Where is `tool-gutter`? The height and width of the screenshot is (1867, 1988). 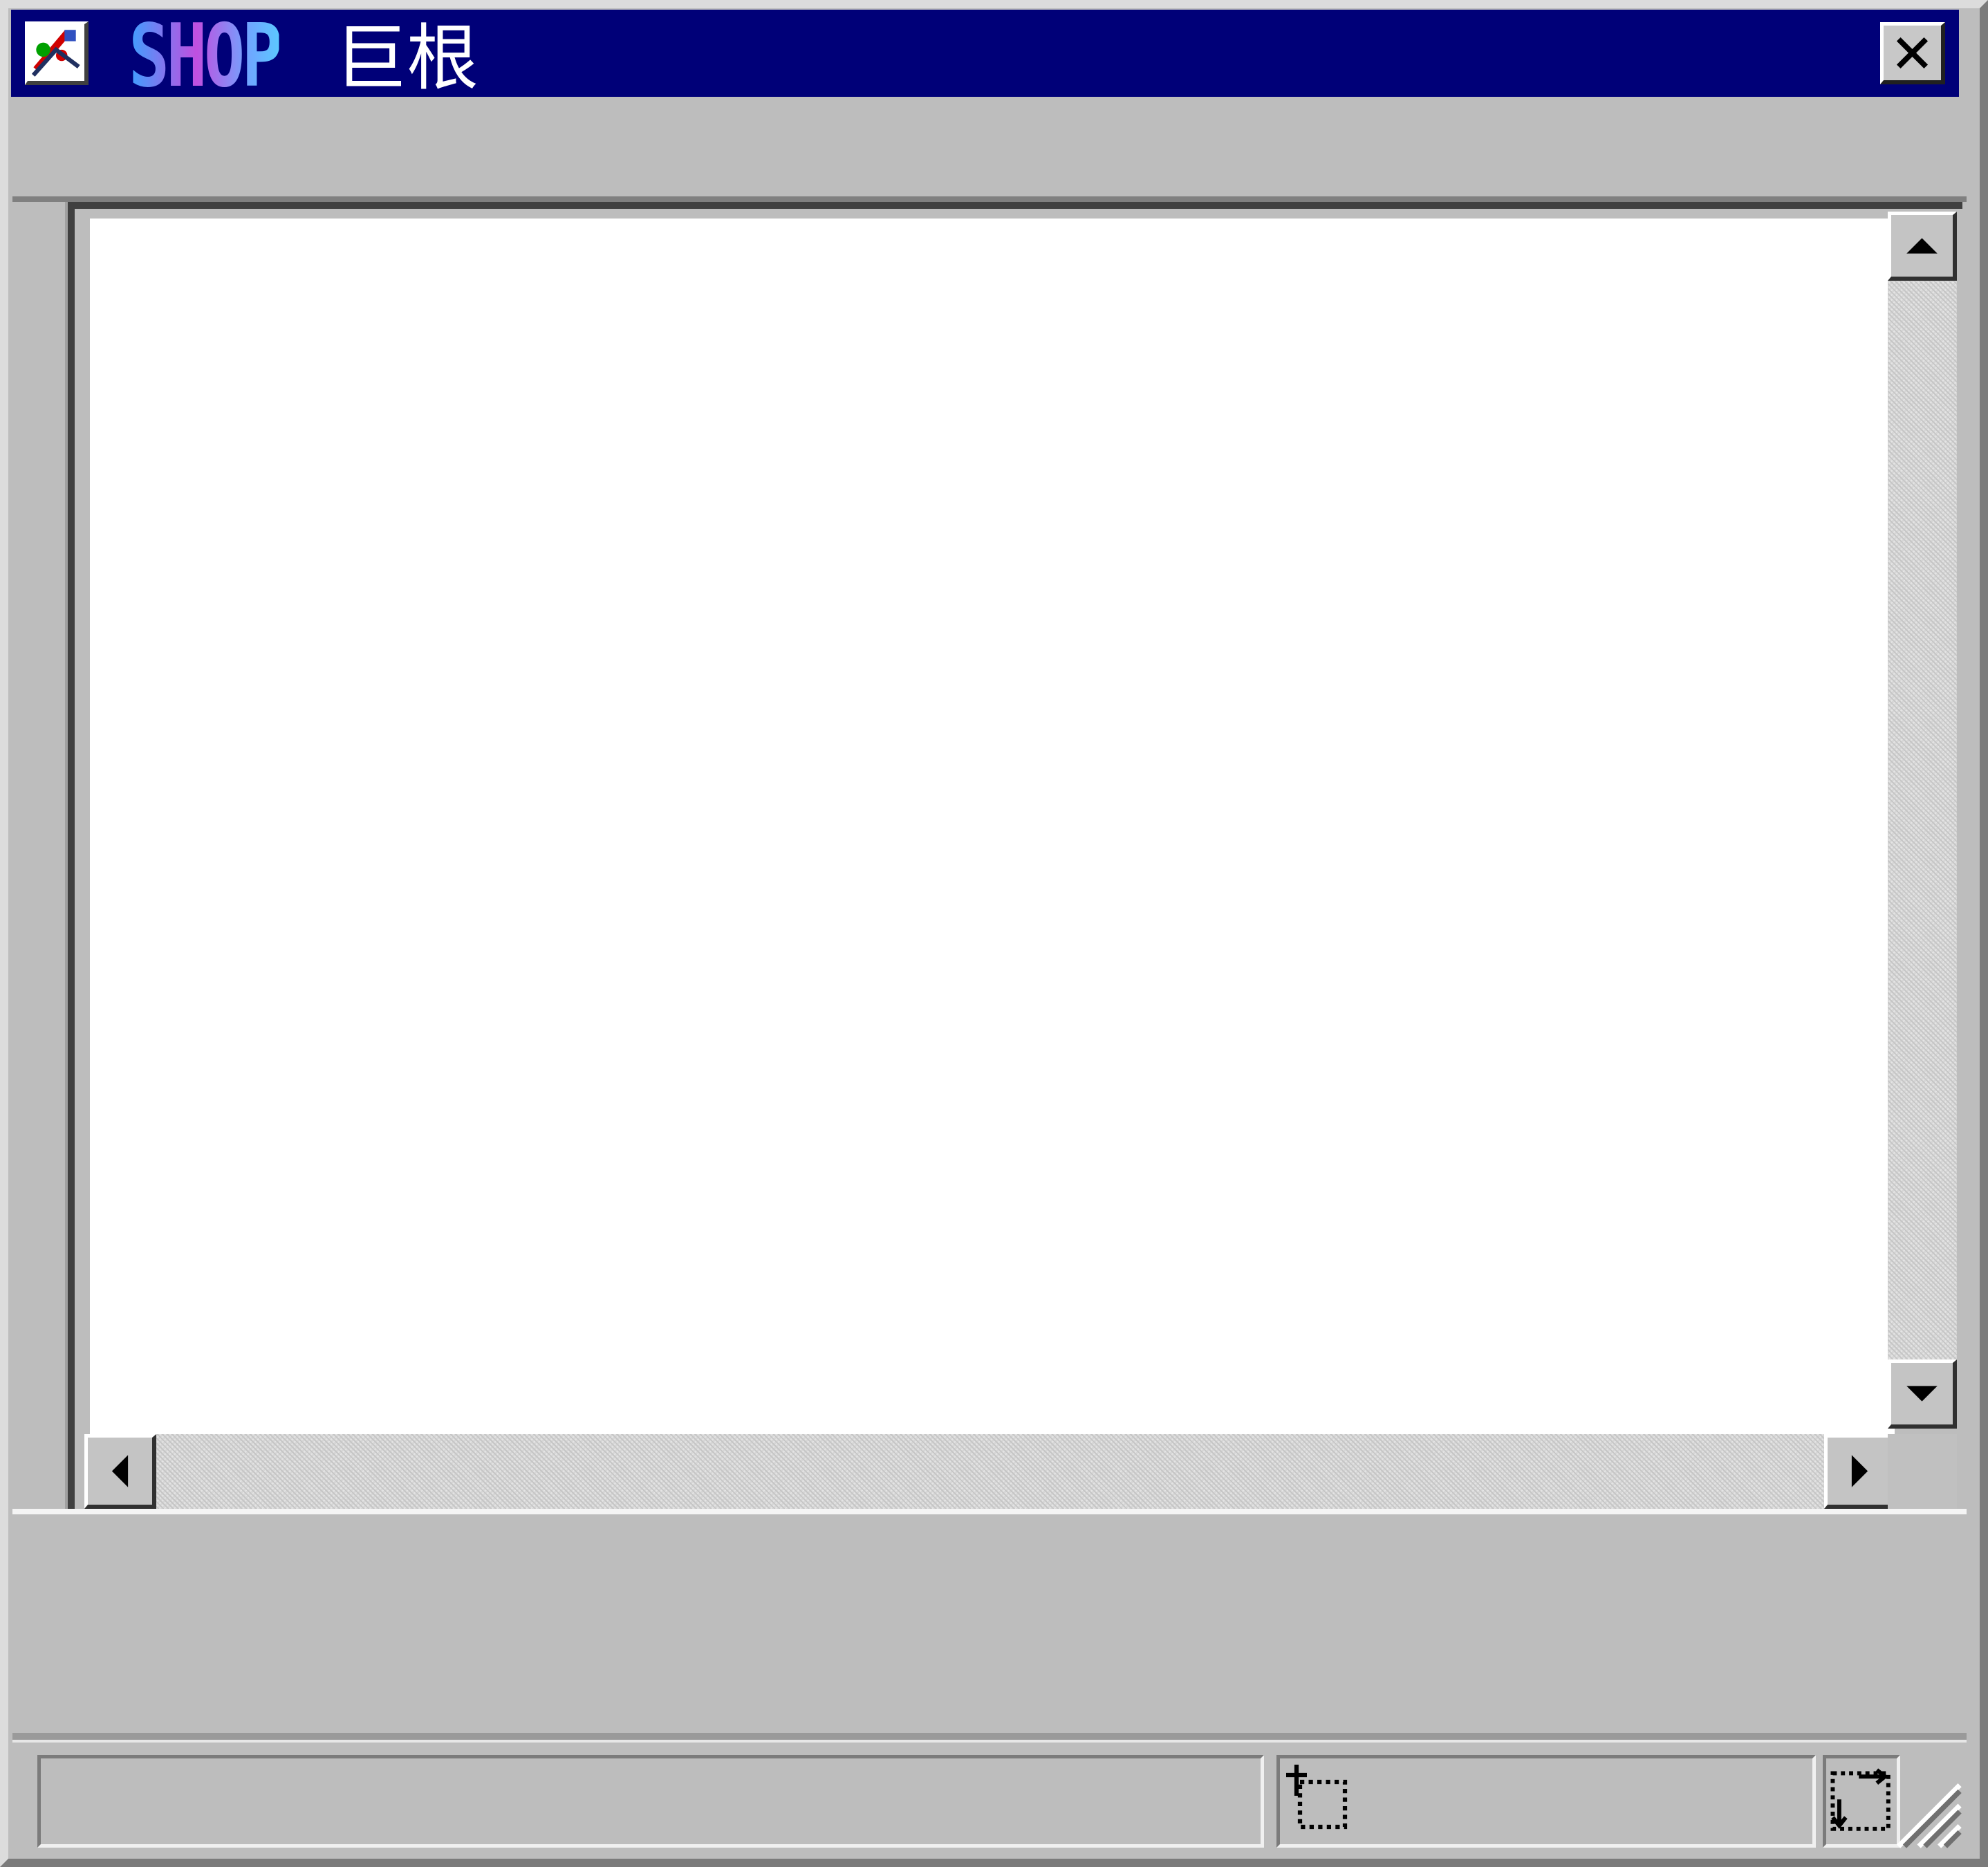
tool-gutter is located at coordinates (40, 855).